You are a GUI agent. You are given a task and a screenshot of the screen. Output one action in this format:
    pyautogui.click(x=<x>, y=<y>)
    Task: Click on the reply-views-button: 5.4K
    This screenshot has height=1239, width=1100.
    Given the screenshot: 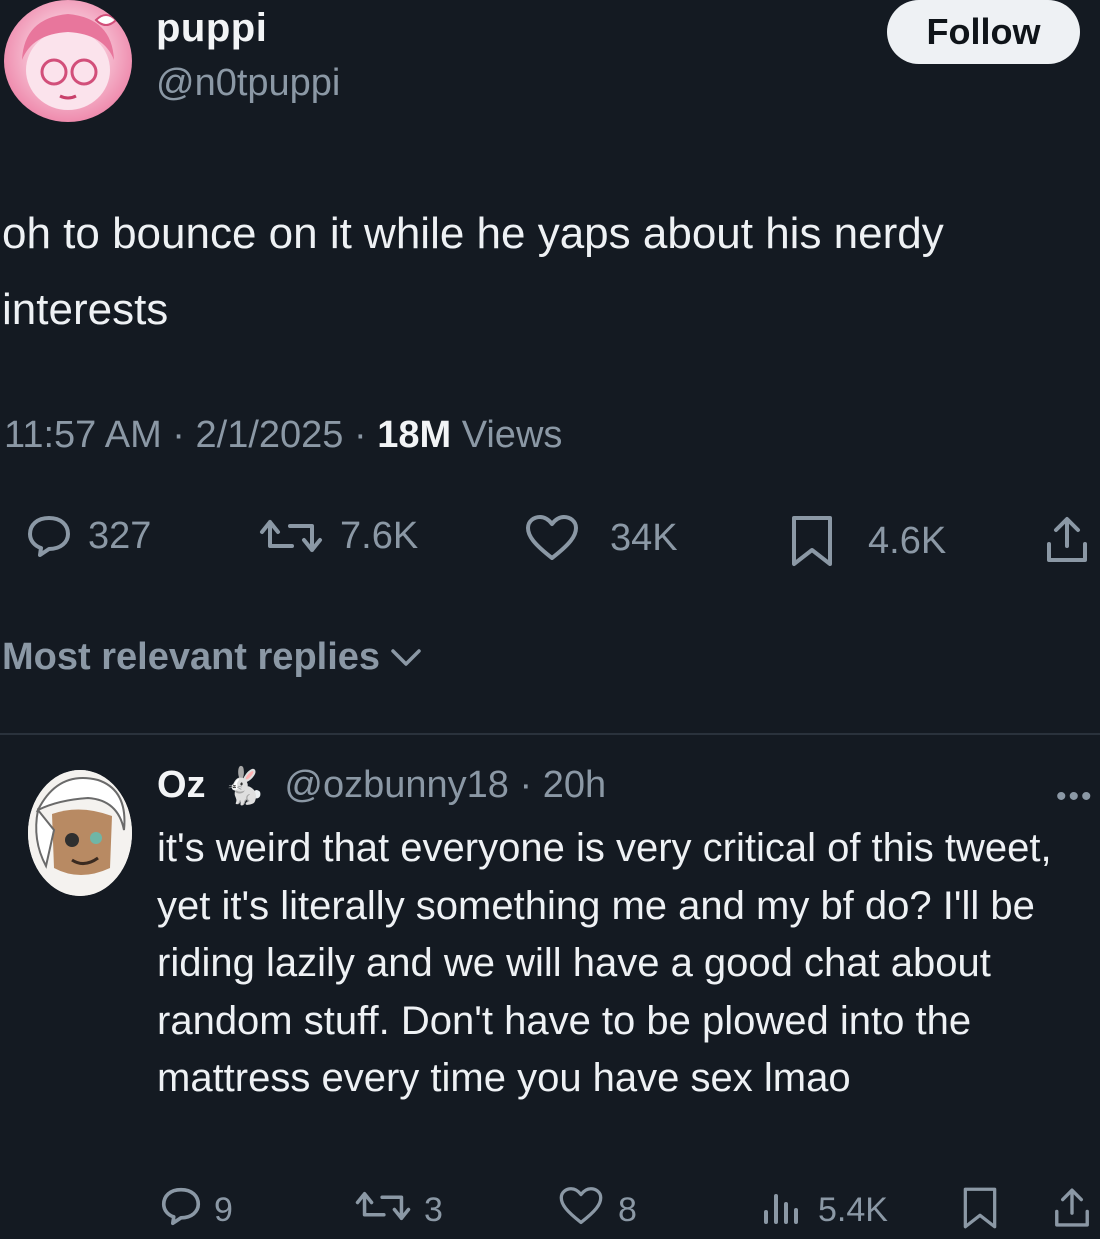 What is the action you would take?
    pyautogui.click(x=824, y=1210)
    